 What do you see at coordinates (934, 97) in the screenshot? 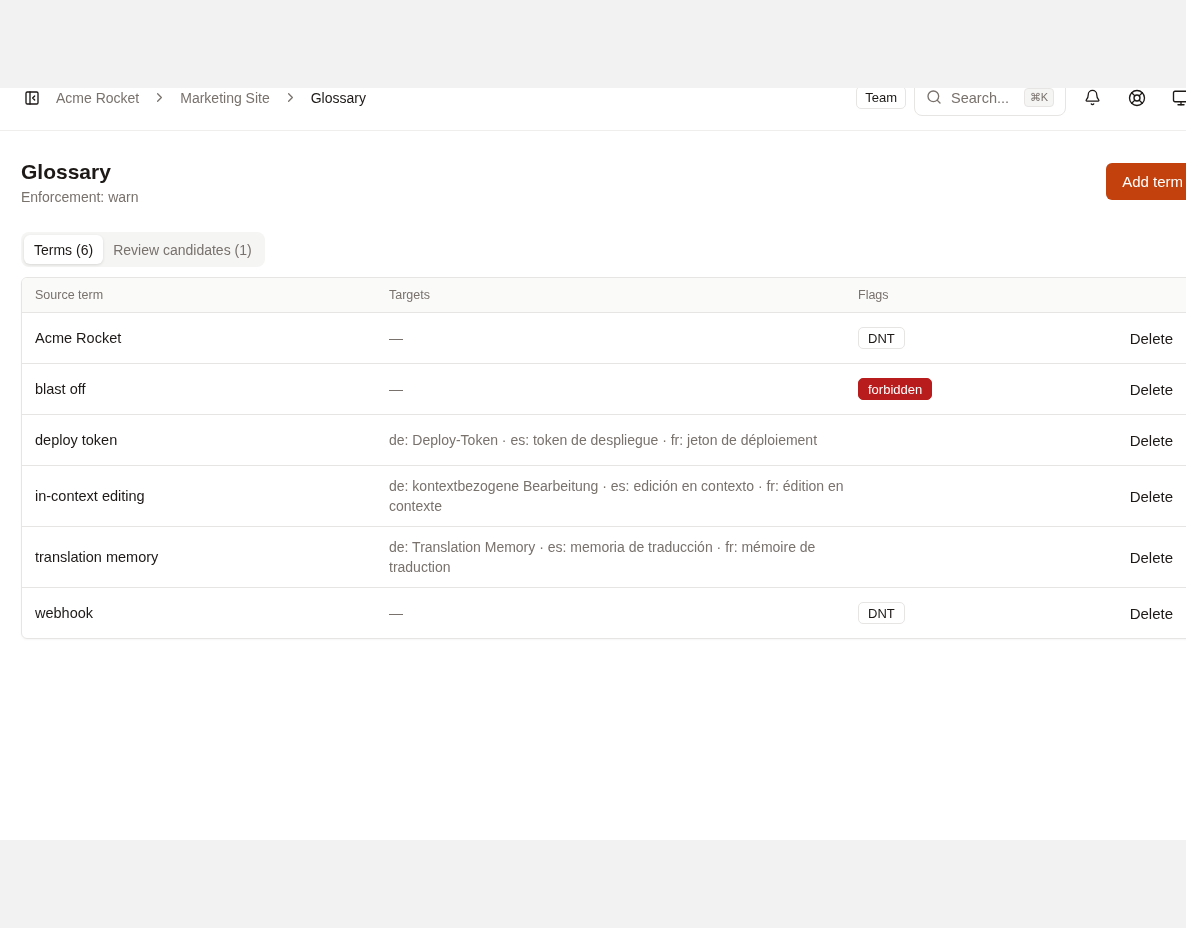
I see `search-icon` at bounding box center [934, 97].